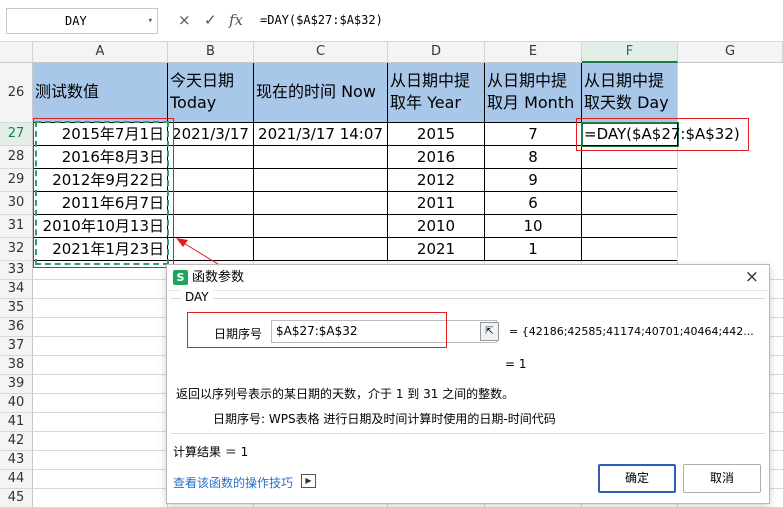 The width and height of the screenshot is (783, 508). I want to click on function-name: DAY, so click(197, 297).